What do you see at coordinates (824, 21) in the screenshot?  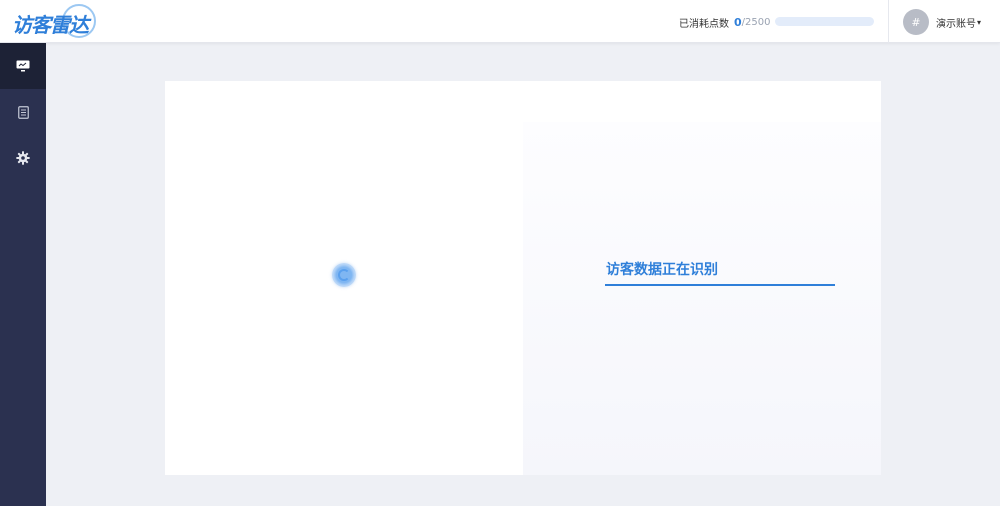 I see `points-progress-bar` at bounding box center [824, 21].